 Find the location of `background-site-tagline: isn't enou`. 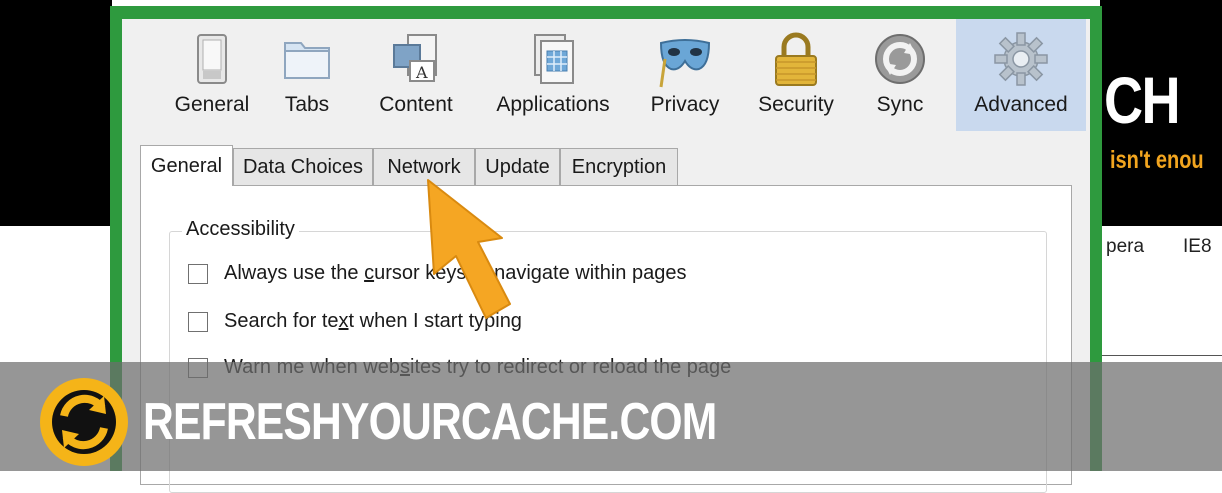

background-site-tagline: isn't enou is located at coordinates (1157, 160).